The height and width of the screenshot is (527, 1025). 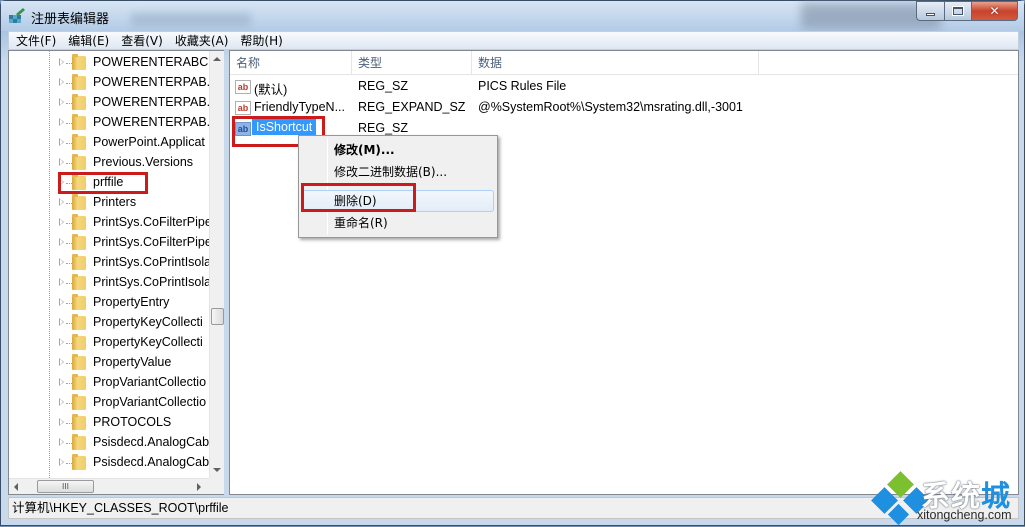 What do you see at coordinates (150, 382) in the screenshot?
I see `tree-item-label: PropVariantCollectio` at bounding box center [150, 382].